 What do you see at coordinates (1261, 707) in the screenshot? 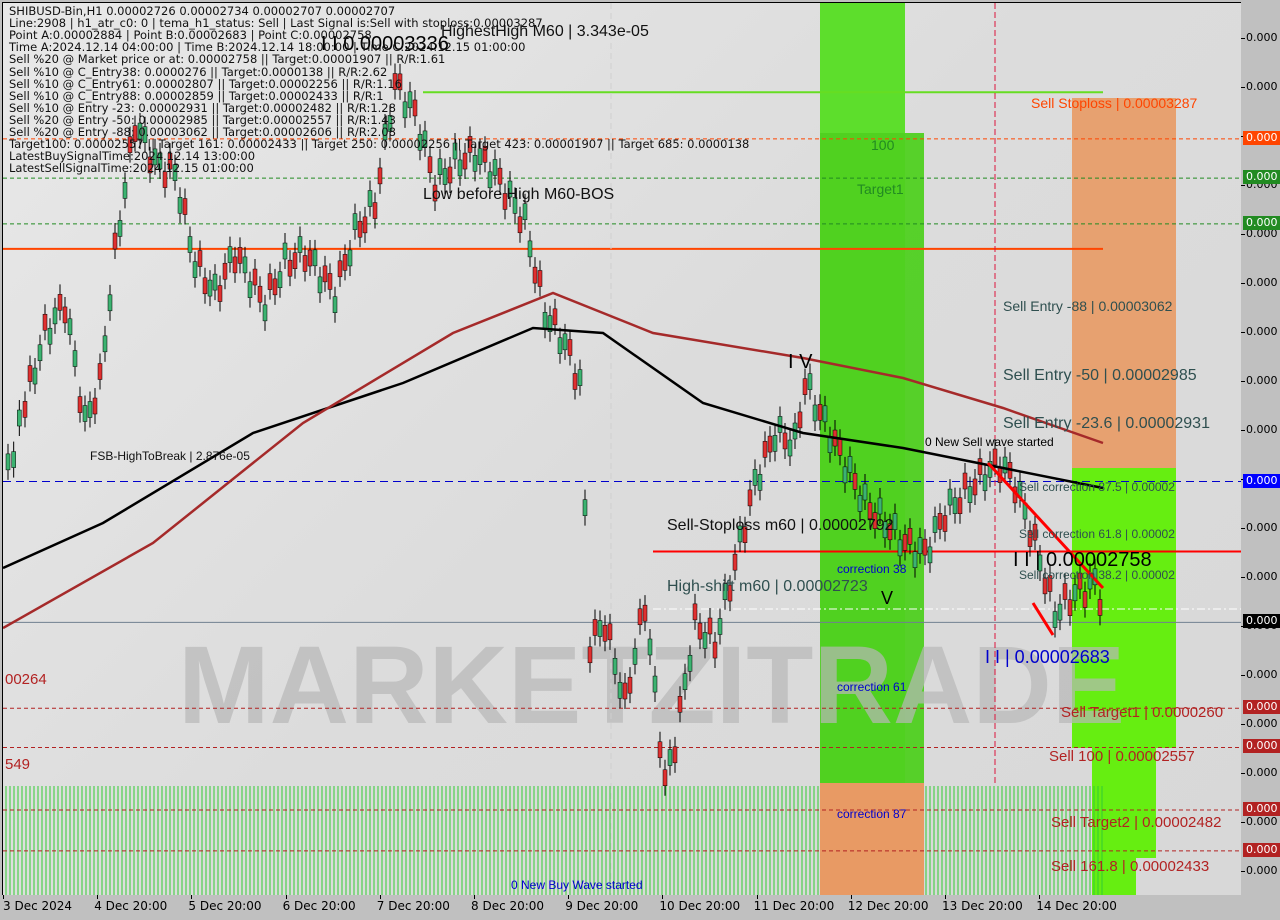
I see `price-badge-5: 0.000` at bounding box center [1261, 707].